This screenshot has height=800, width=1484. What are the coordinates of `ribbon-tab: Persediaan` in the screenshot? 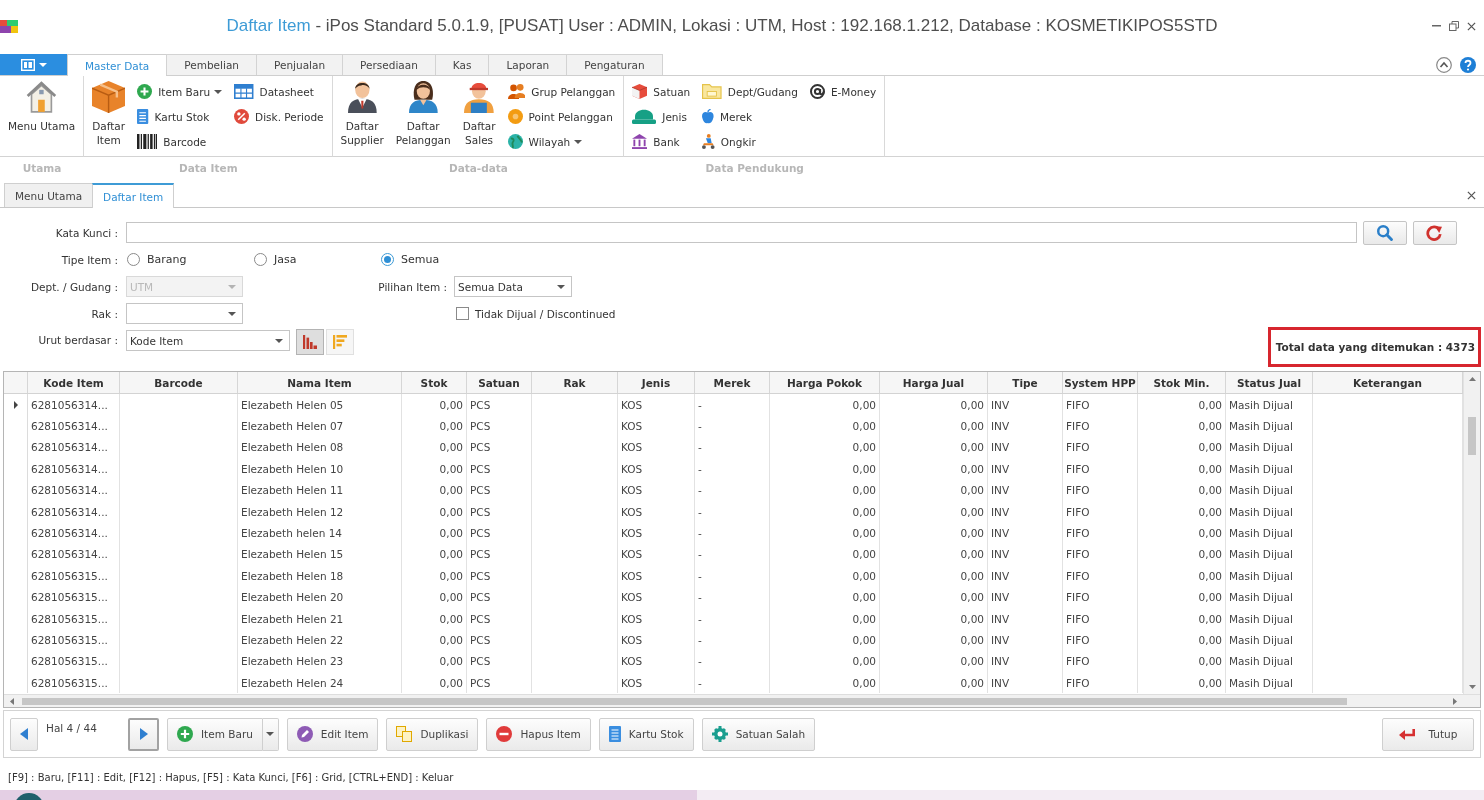 It's located at (389, 64).